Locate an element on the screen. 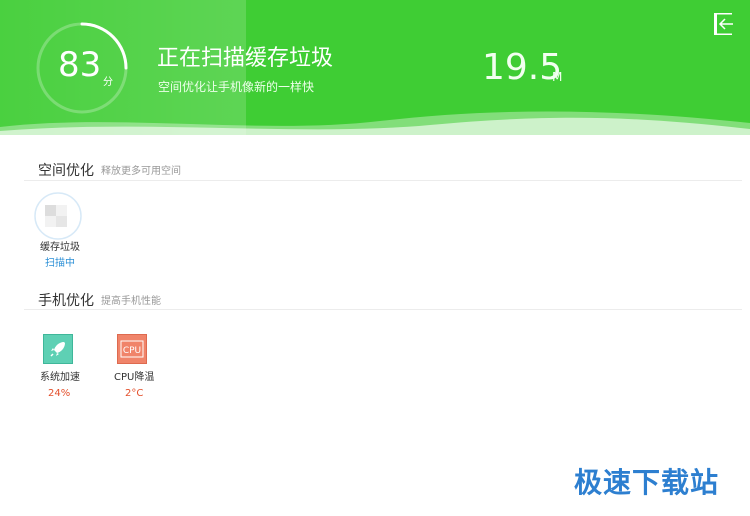 The image size is (750, 516). cpu-cooling-status: 2°C is located at coordinates (134, 393).